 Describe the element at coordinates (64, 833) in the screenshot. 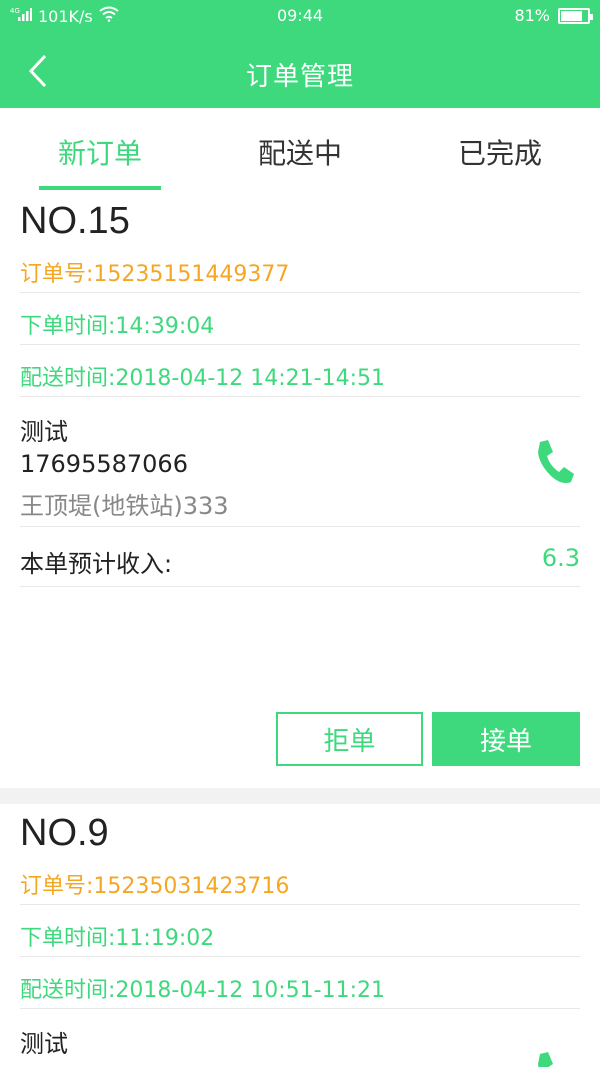

I see `order-number: NO.9` at that location.